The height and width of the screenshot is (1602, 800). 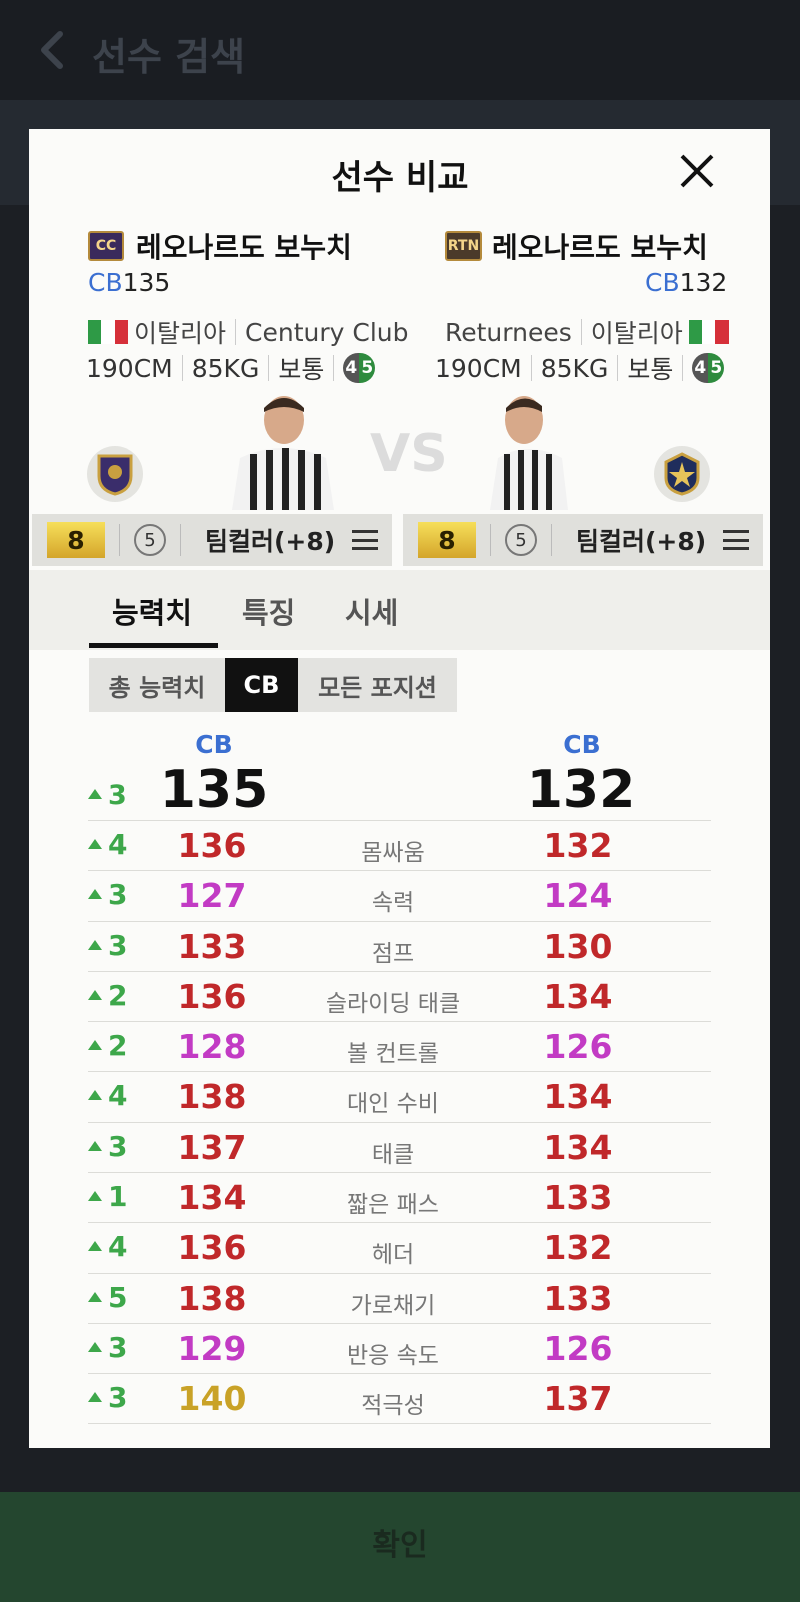 I want to click on right-pos-ovr: CB132, so click(x=686, y=282).